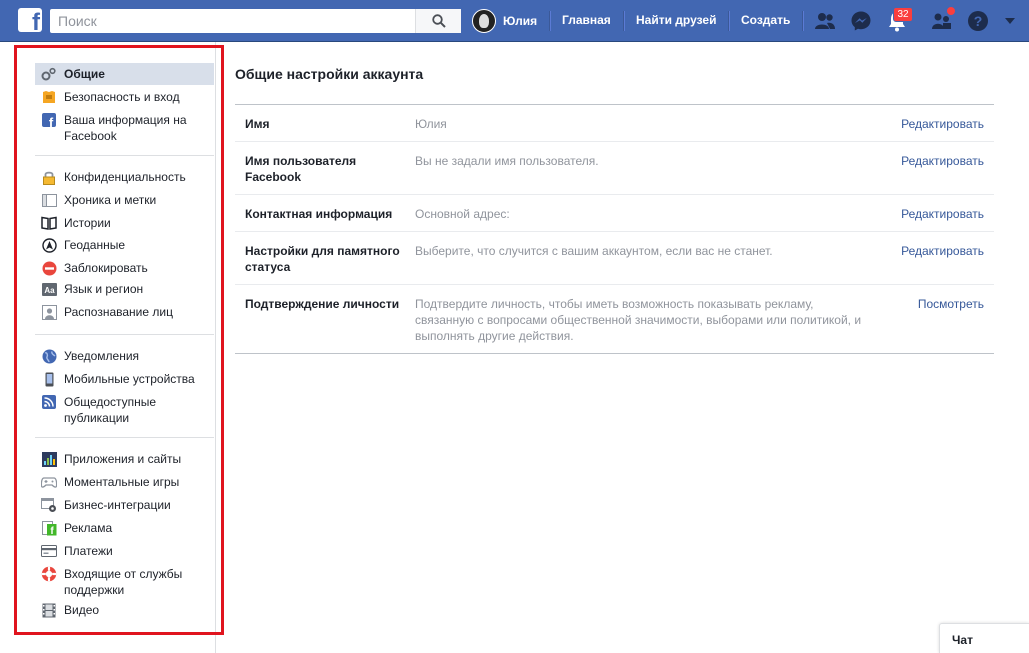 The width and height of the screenshot is (1029, 653). What do you see at coordinates (87, 223) in the screenshot?
I see `sidebar-item-label: Истории` at bounding box center [87, 223].